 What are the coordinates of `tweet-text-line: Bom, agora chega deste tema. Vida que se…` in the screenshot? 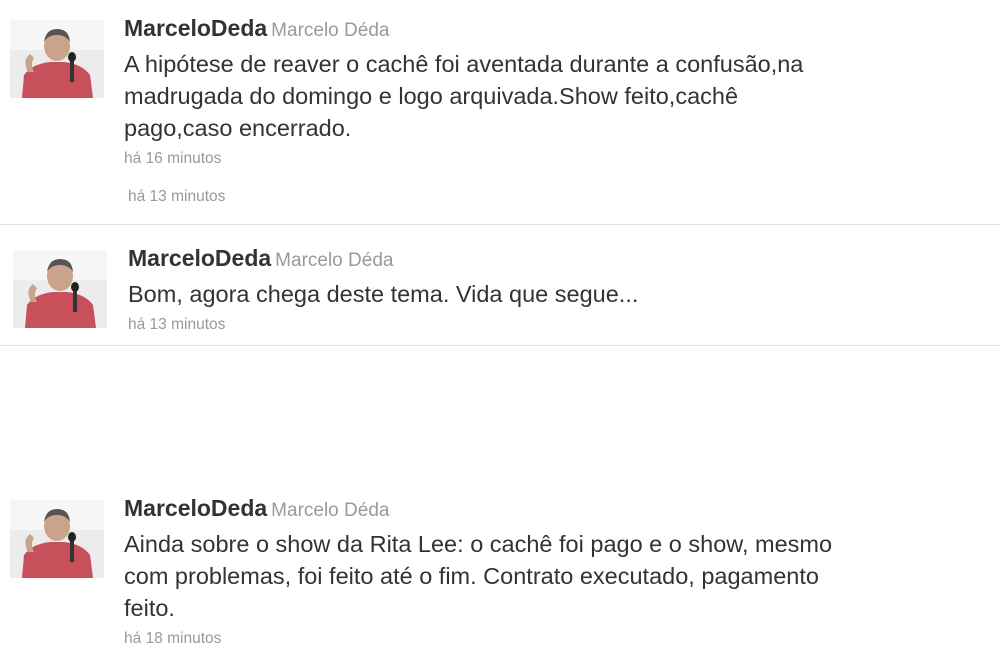 It's located at (383, 294).